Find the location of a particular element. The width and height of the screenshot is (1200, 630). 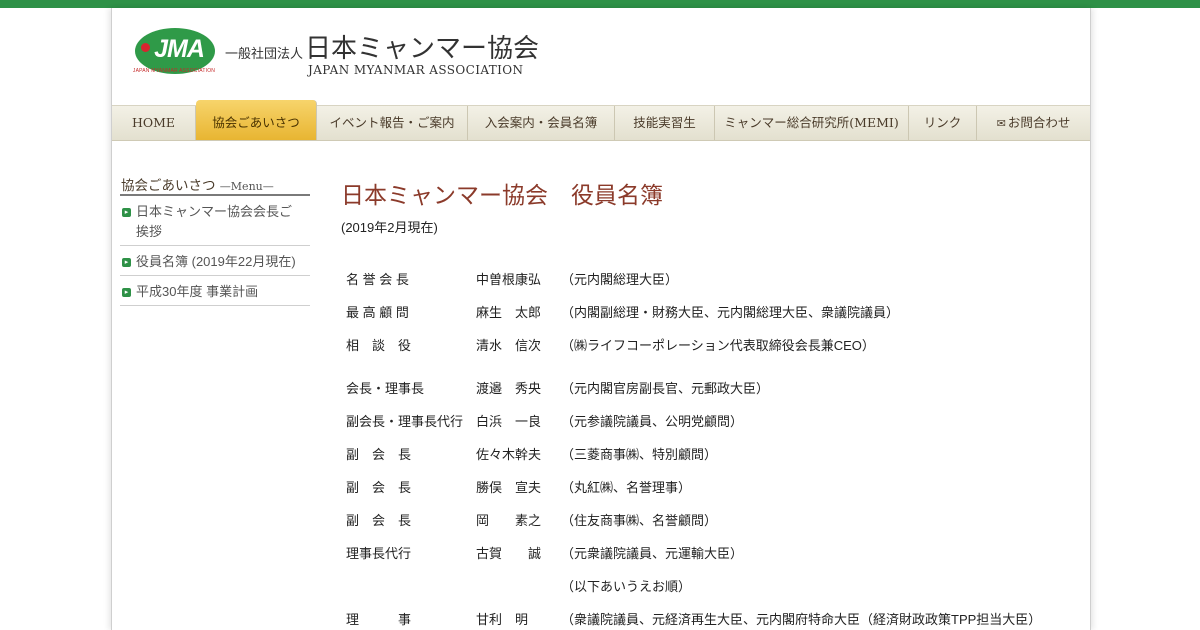

officer-name: 中曽根康弘 is located at coordinates (509, 279).